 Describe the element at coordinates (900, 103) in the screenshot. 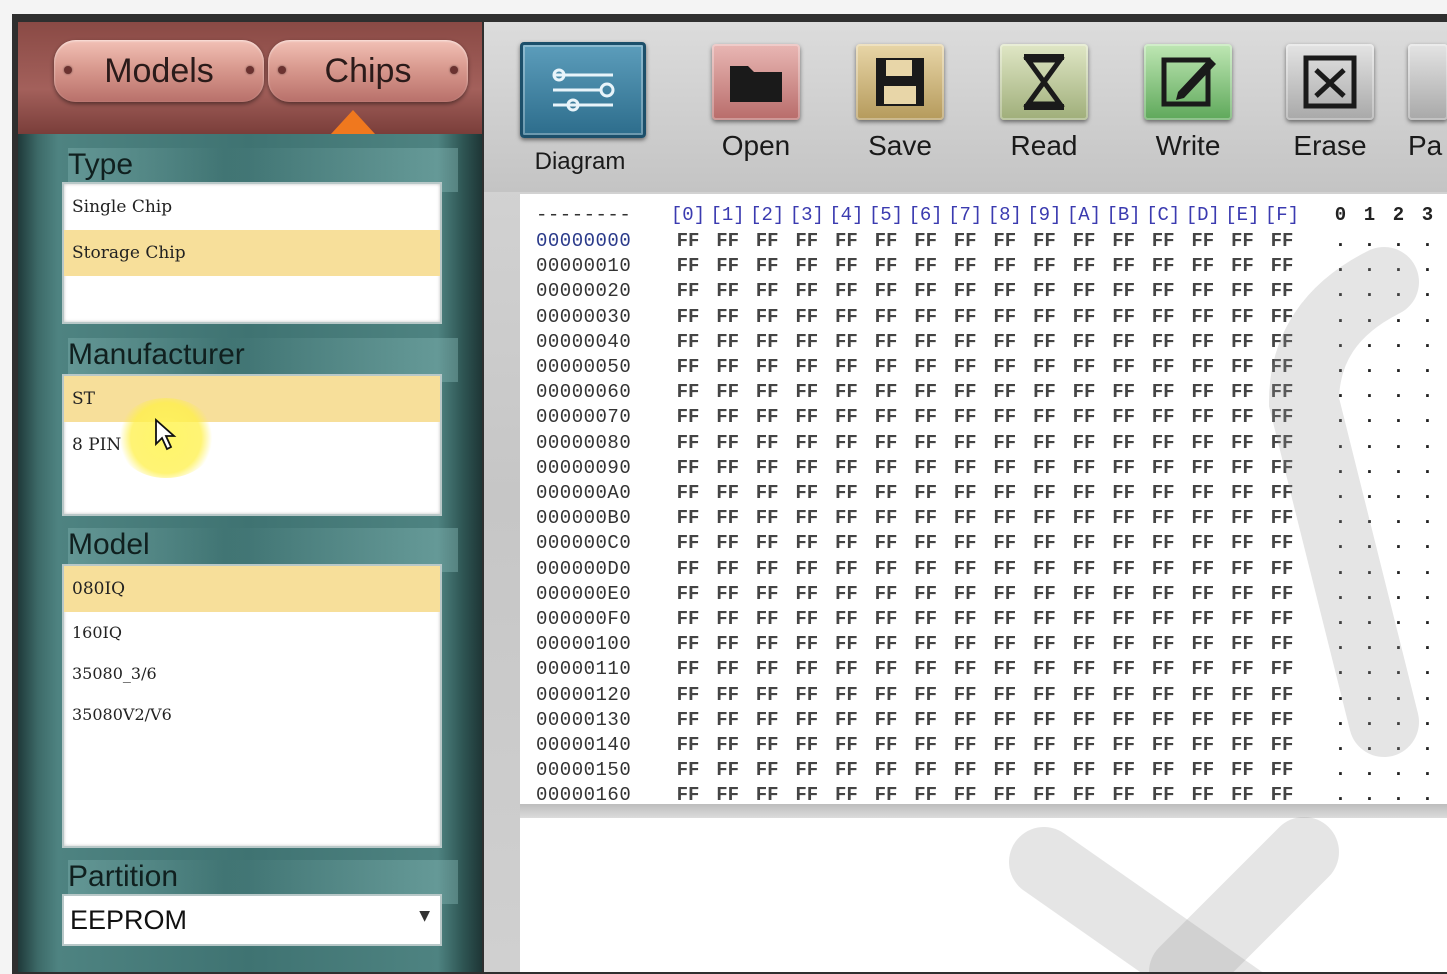

I see `save-button: Save` at that location.